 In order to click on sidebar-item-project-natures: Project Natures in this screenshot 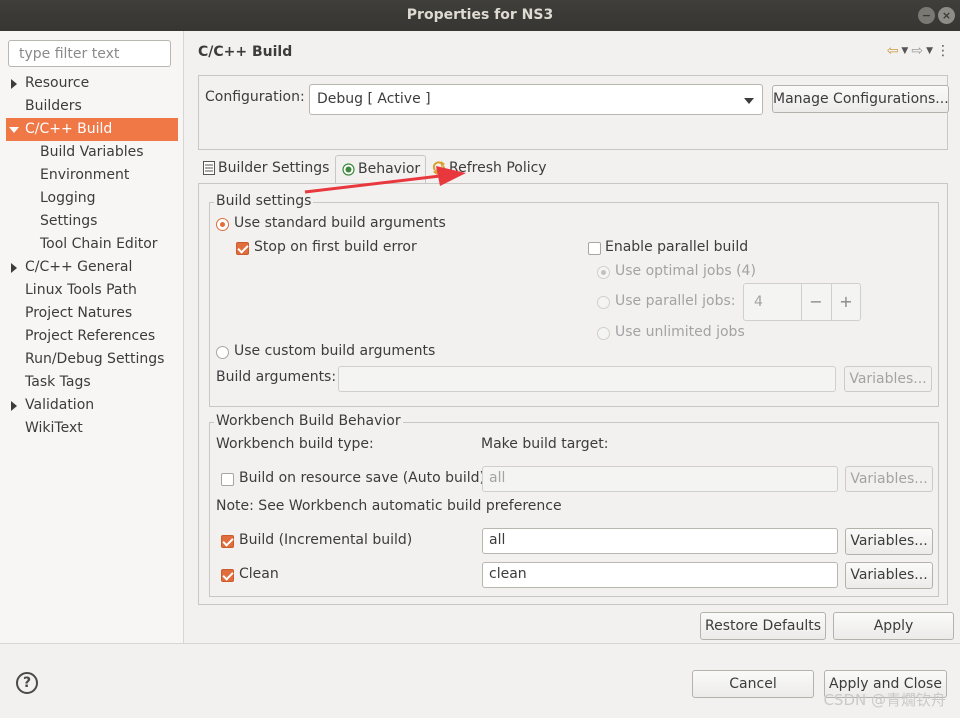, I will do `click(92, 313)`.